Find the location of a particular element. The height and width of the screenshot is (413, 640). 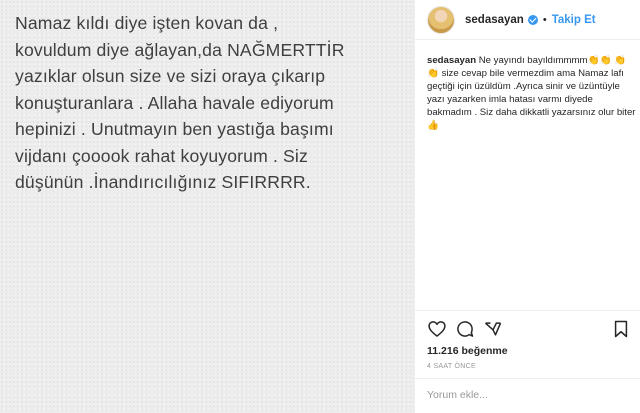

thumbs-up-emoji: 👍 is located at coordinates (433, 125).